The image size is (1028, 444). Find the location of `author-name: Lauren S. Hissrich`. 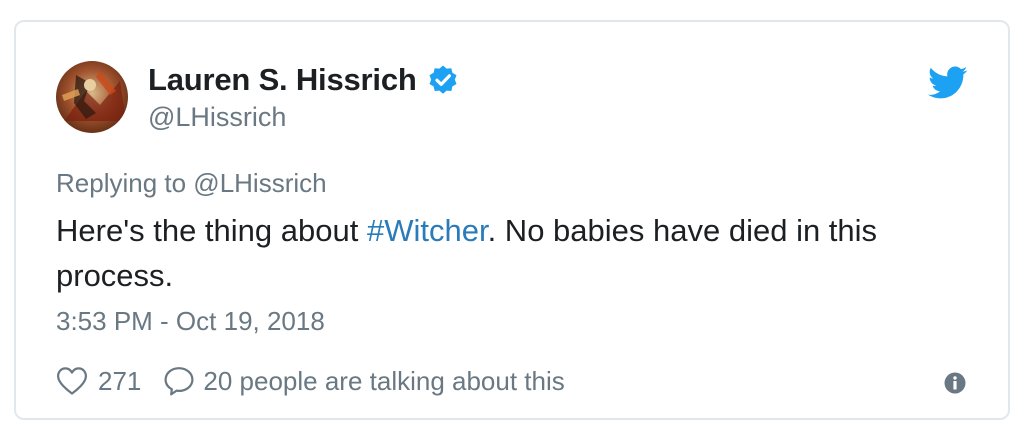

author-name: Lauren S. Hissrich is located at coordinates (303, 80).